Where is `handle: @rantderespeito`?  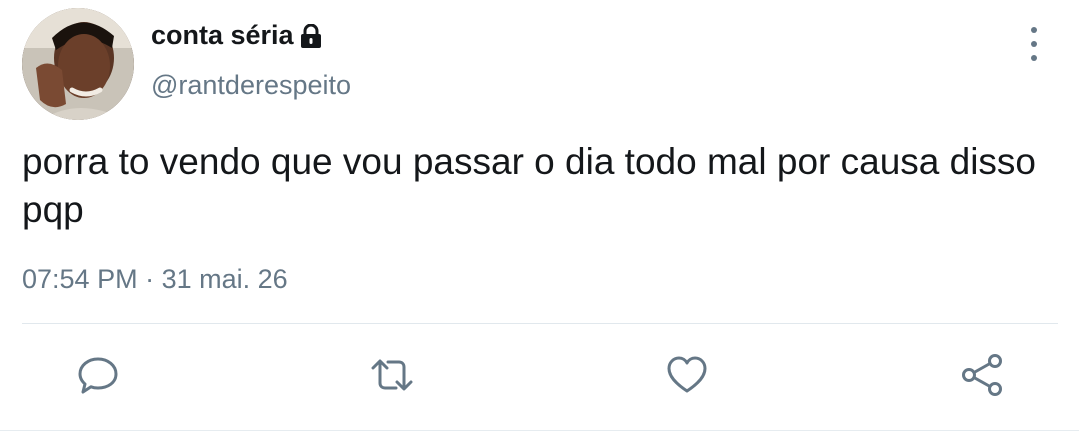
handle: @rantderespeito is located at coordinates (251, 85).